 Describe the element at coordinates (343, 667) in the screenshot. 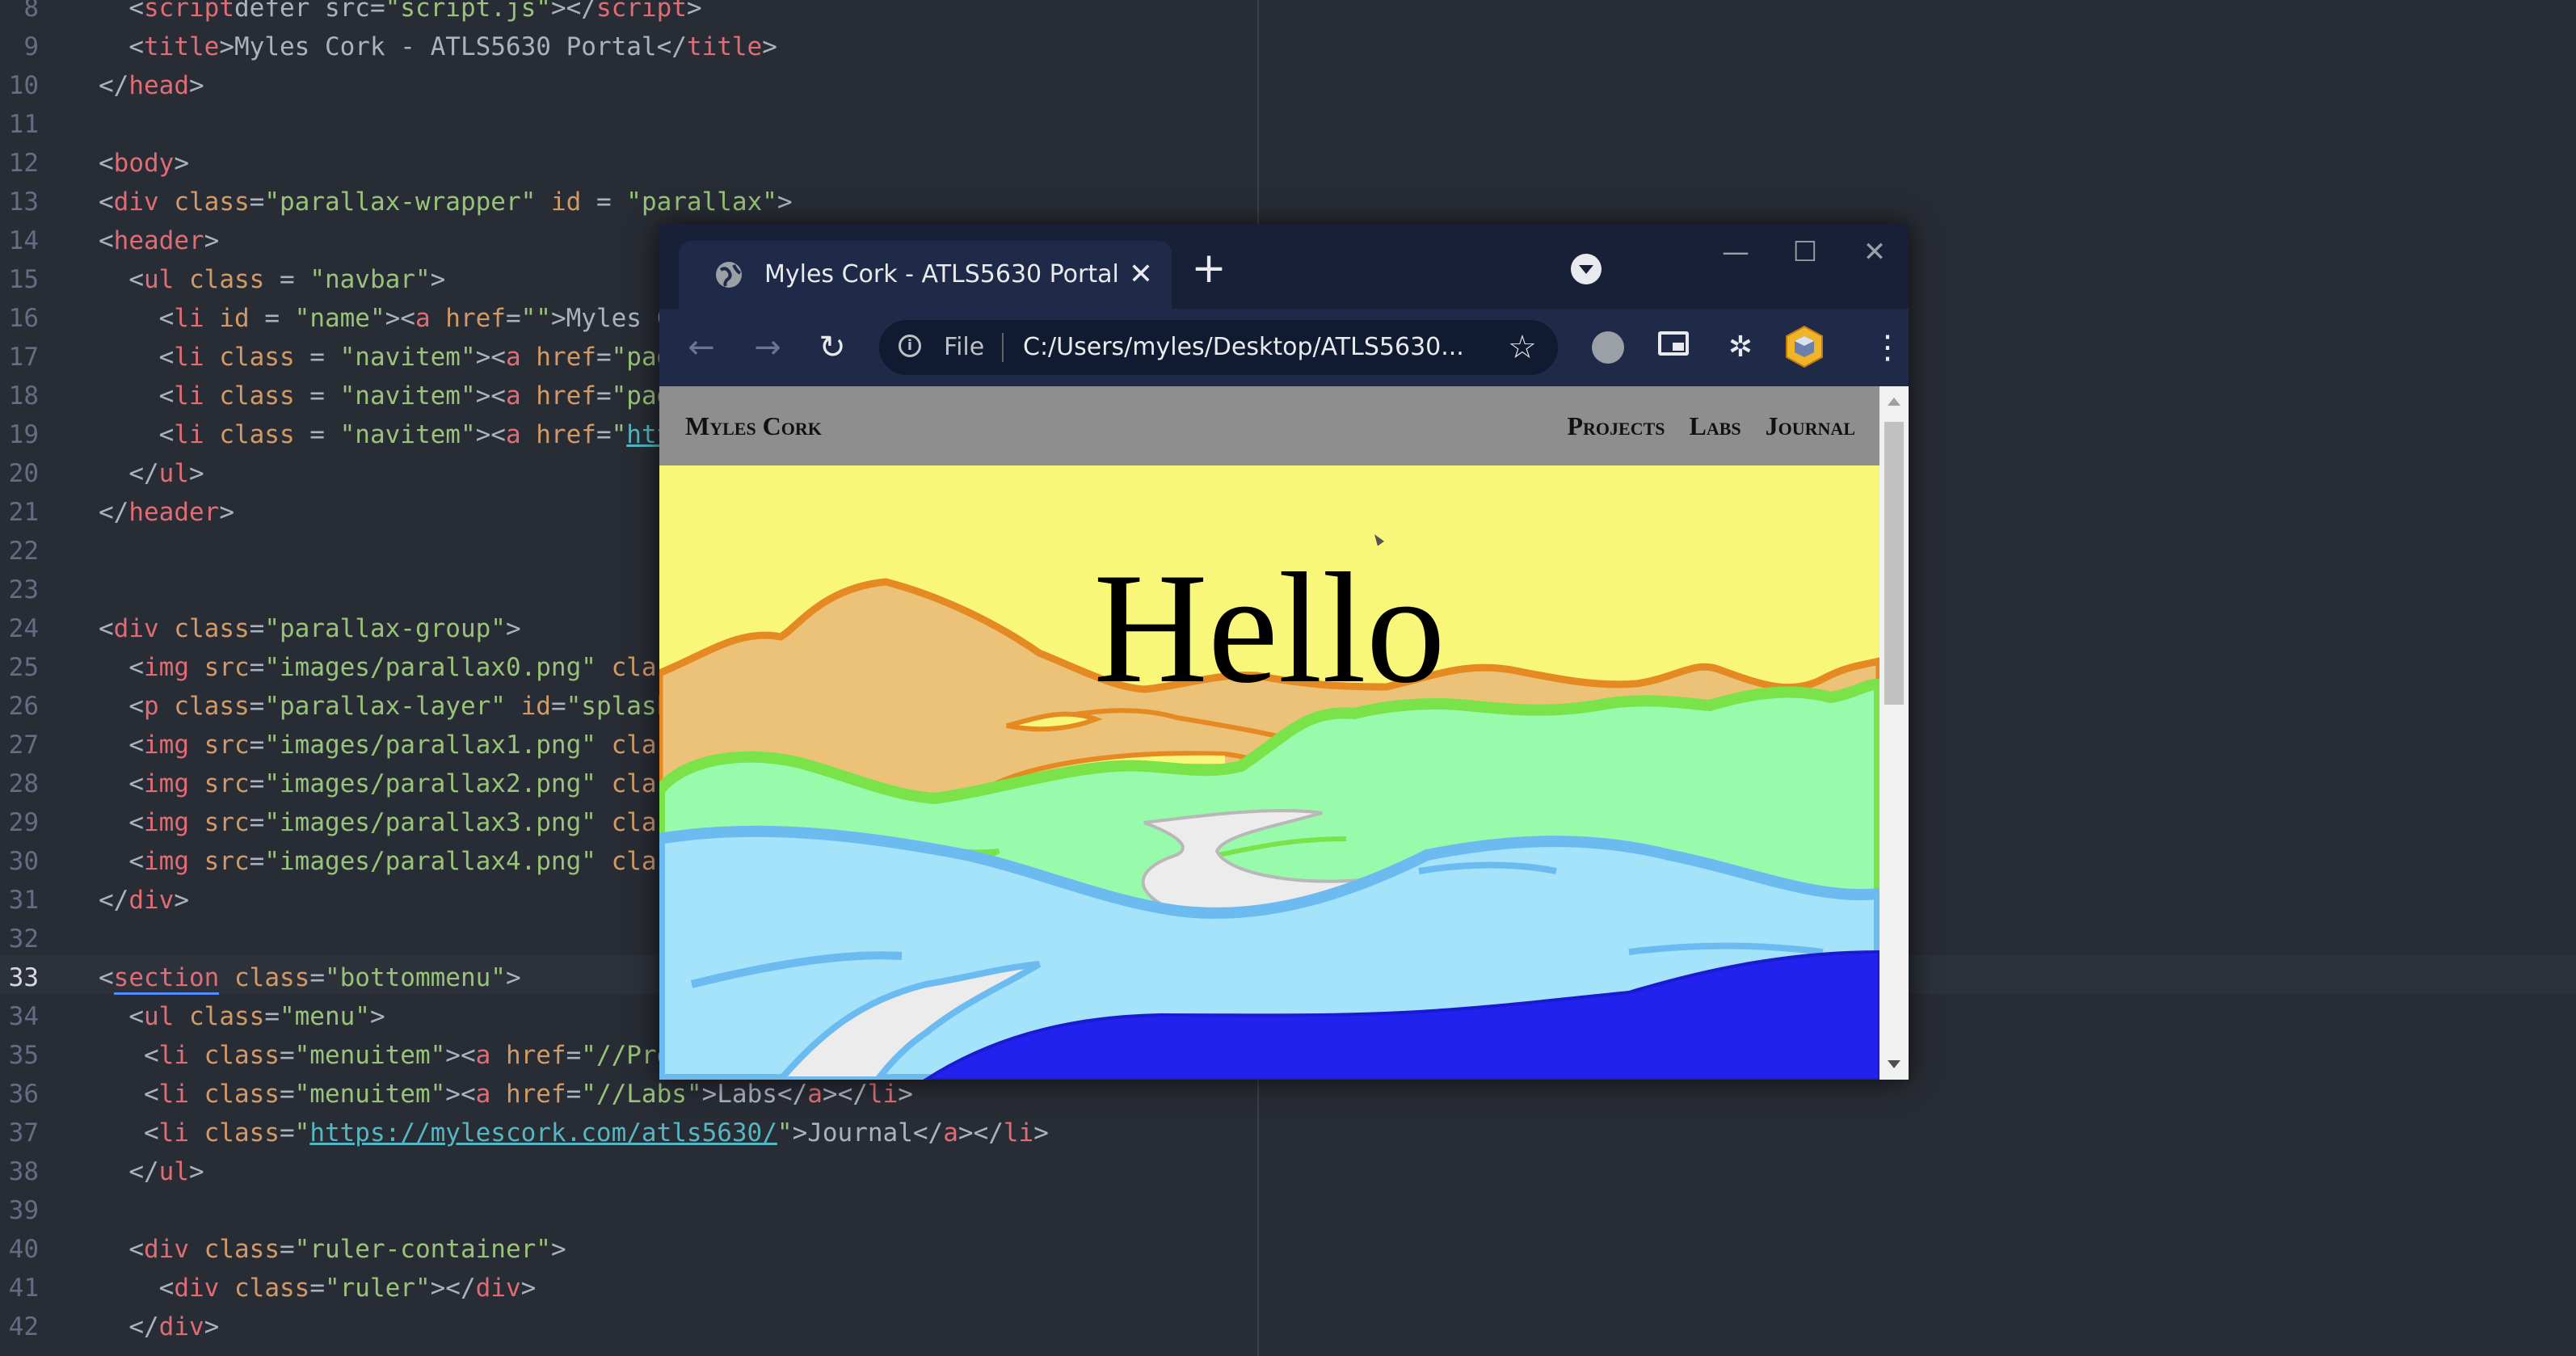

I see `code-line: 25 <img src="images/parallax0.png" class` at that location.